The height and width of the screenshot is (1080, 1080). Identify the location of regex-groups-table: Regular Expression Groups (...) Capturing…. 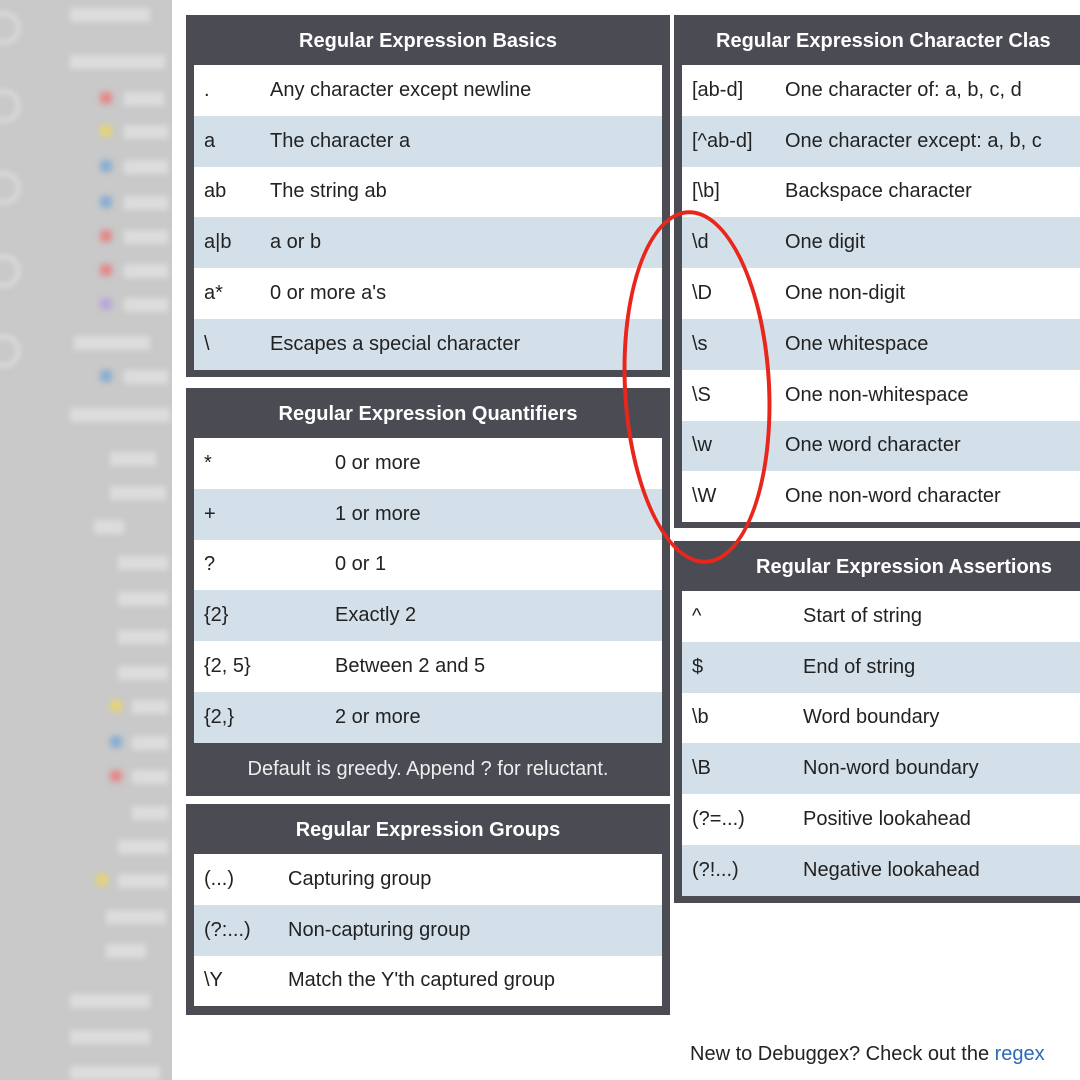
(428, 909).